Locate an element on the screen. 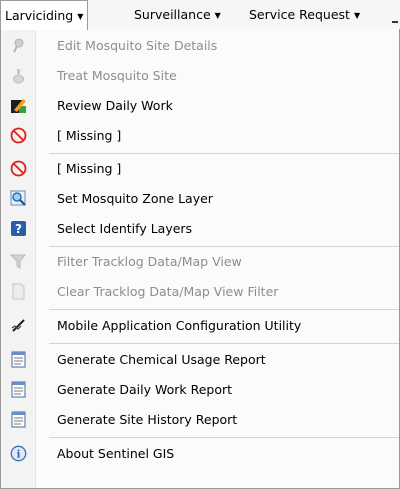 The height and width of the screenshot is (489, 400). menu-tab-service-request: Service Request ▼ is located at coordinates (304, 14).